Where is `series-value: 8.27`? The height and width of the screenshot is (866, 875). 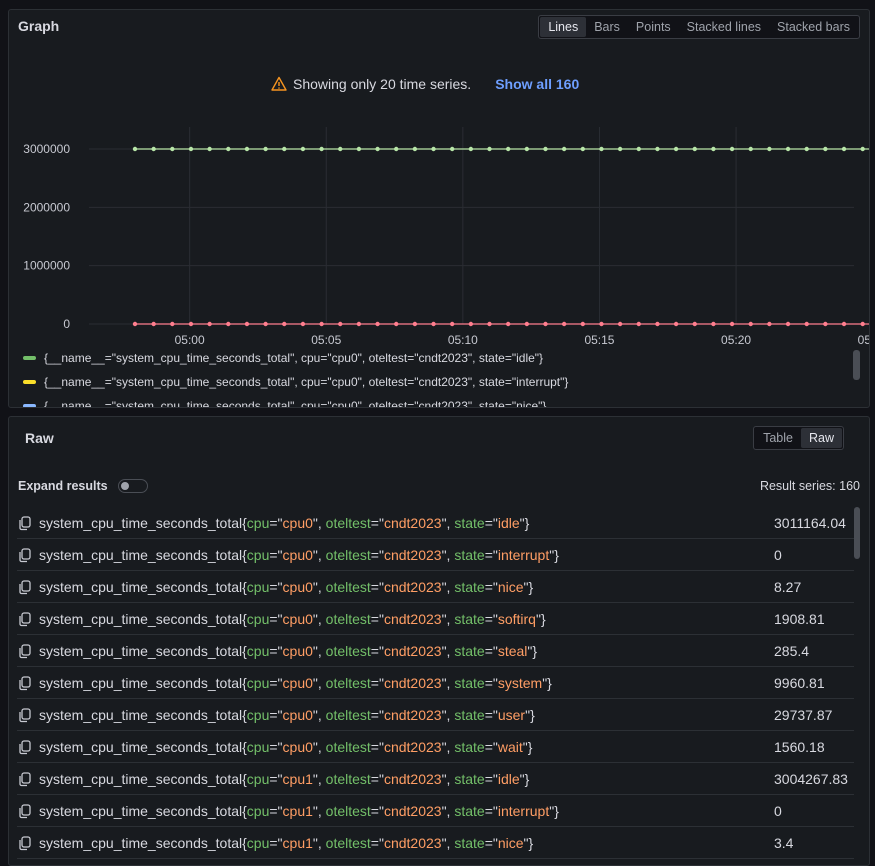 series-value: 8.27 is located at coordinates (788, 586).